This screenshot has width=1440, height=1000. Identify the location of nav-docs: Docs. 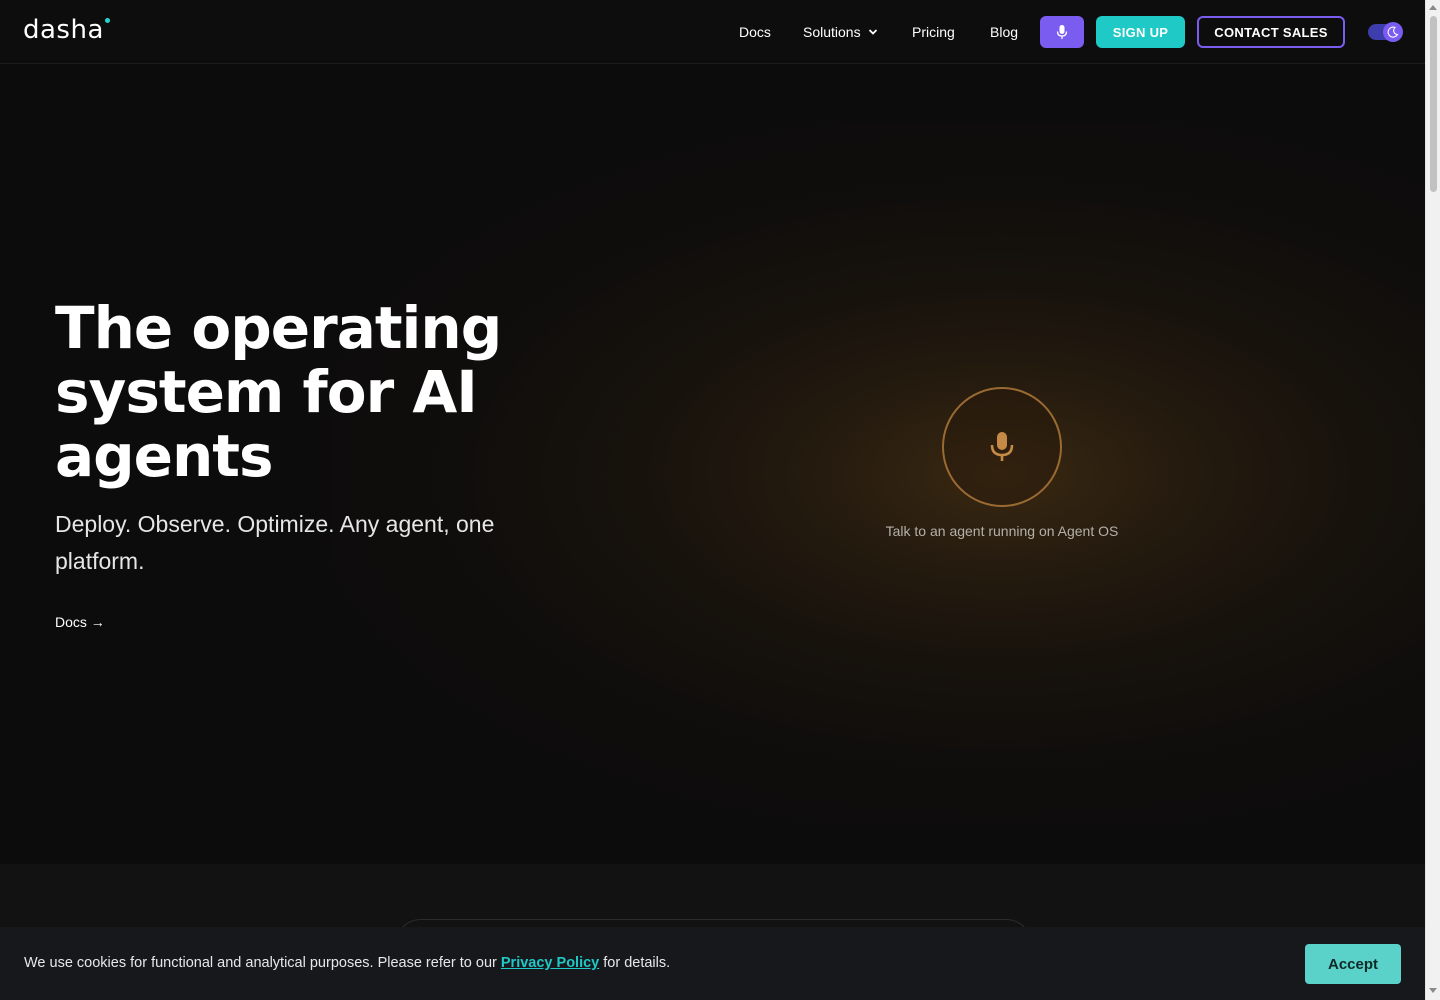
(755, 32).